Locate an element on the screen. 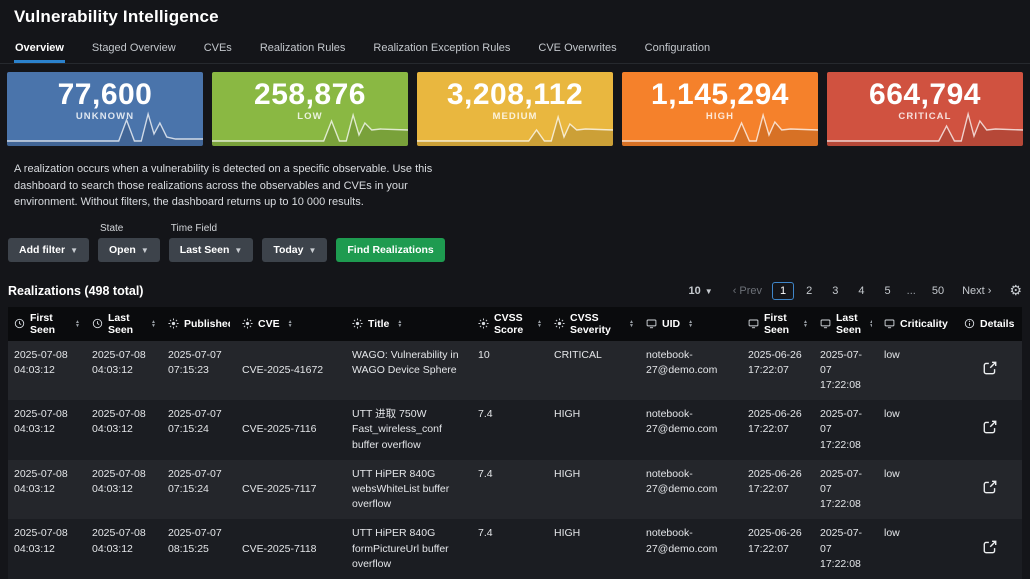  column-header-uid: UID▲▼ is located at coordinates (691, 324).